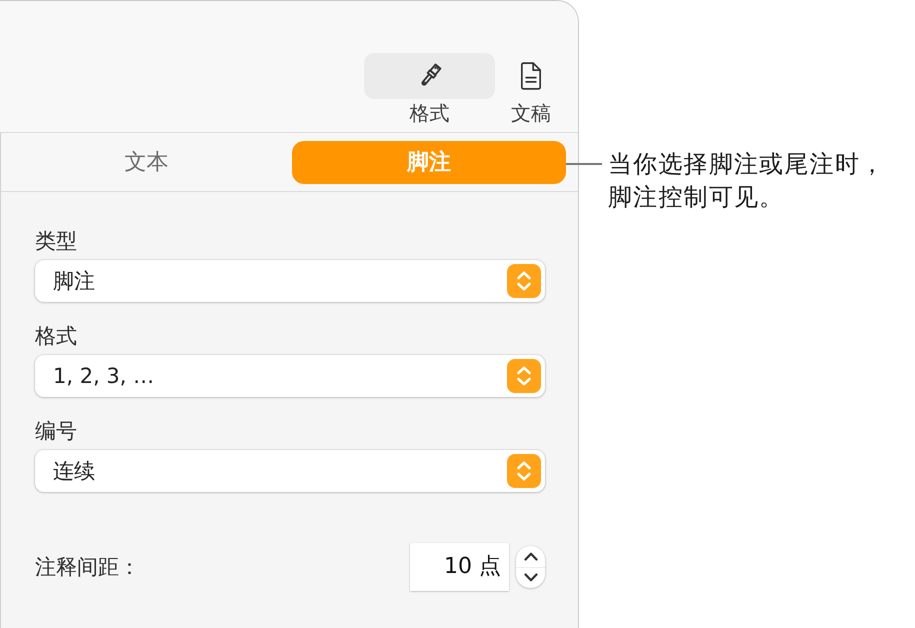  I want to click on callout-text: 当你选择脚注或尾注时，脚注控制可见。, so click(747, 181).